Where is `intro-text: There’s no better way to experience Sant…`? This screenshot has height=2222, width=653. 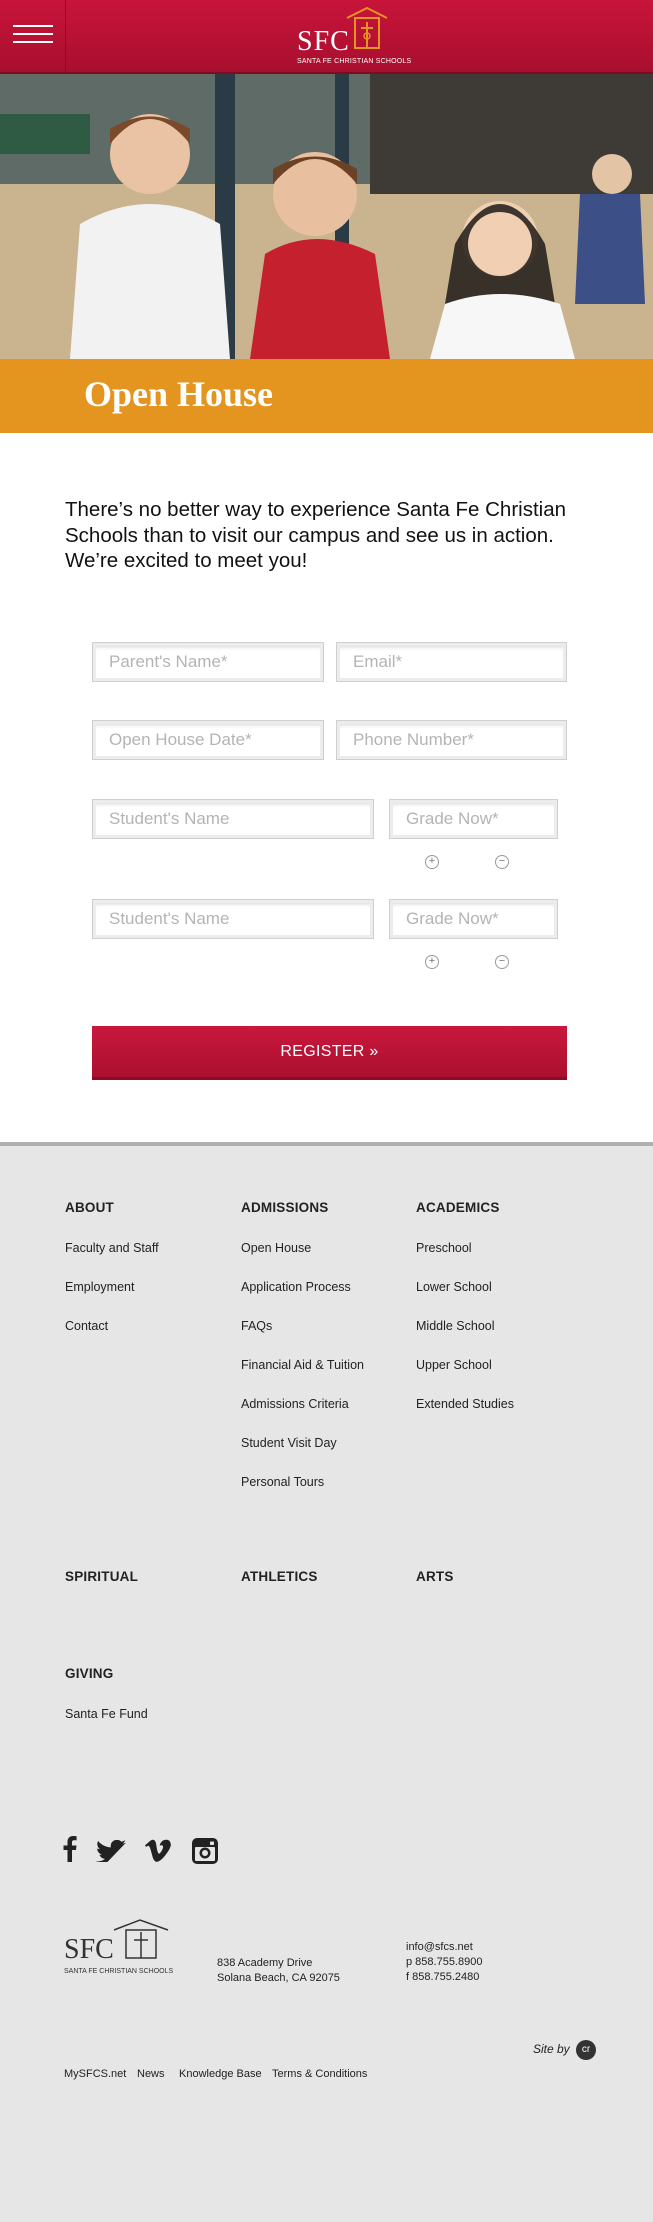 intro-text: There’s no better way to experience Sant… is located at coordinates (315, 535).